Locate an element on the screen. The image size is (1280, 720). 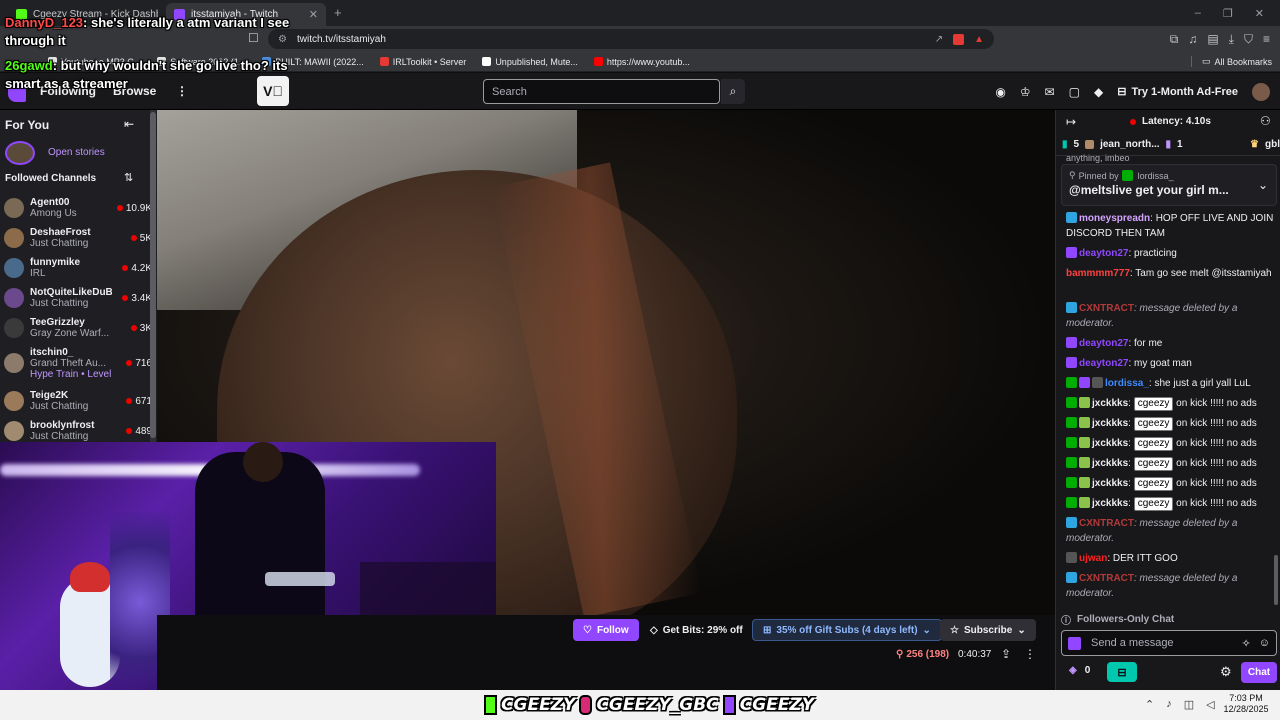
minimize-button: – is located at coordinates (1198, 13).